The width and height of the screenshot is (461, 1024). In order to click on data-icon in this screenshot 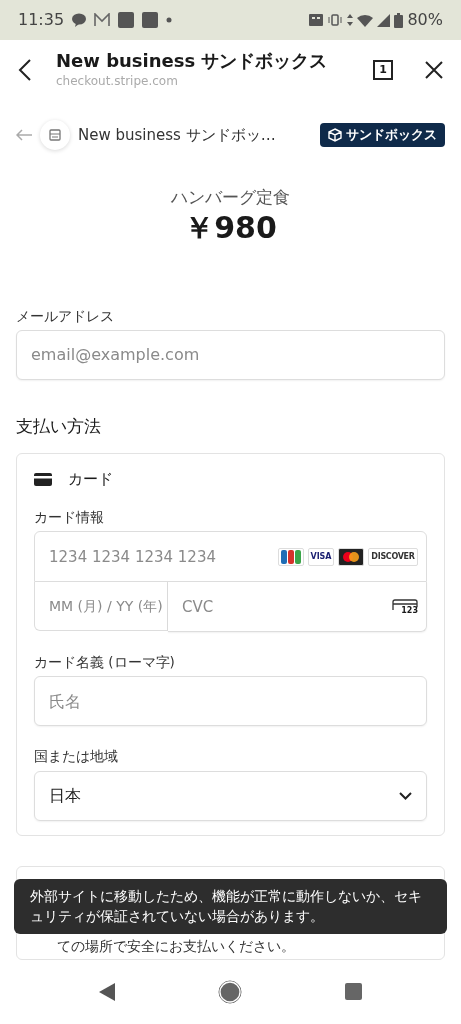, I will do `click(350, 20)`.